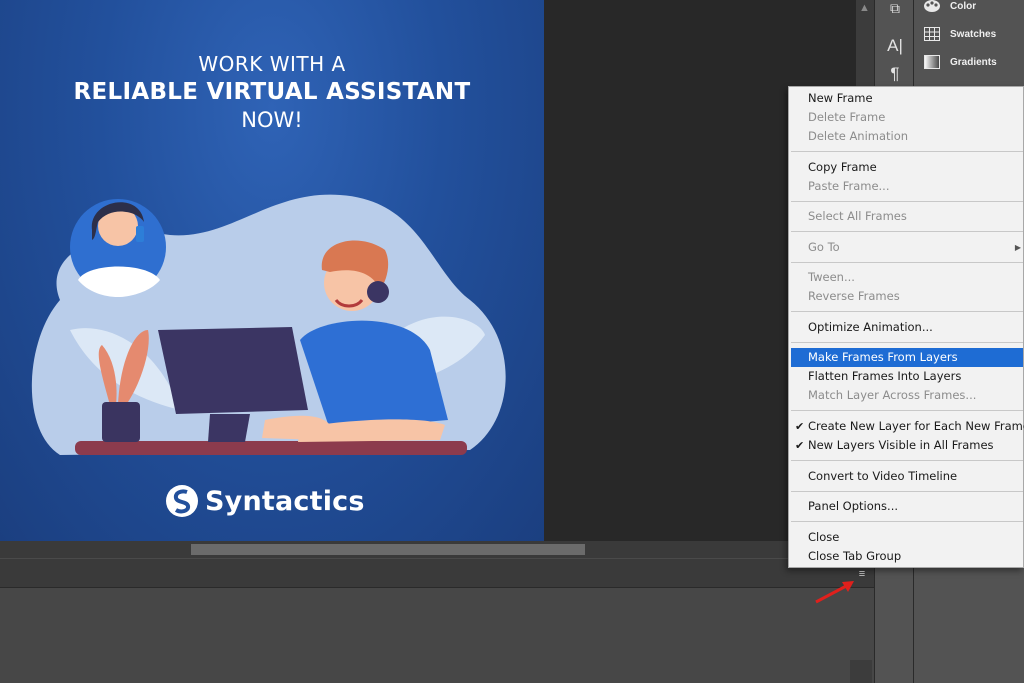 This screenshot has height=683, width=1024. What do you see at coordinates (272, 64) in the screenshot?
I see `headline-line-1: WORK WITH A` at bounding box center [272, 64].